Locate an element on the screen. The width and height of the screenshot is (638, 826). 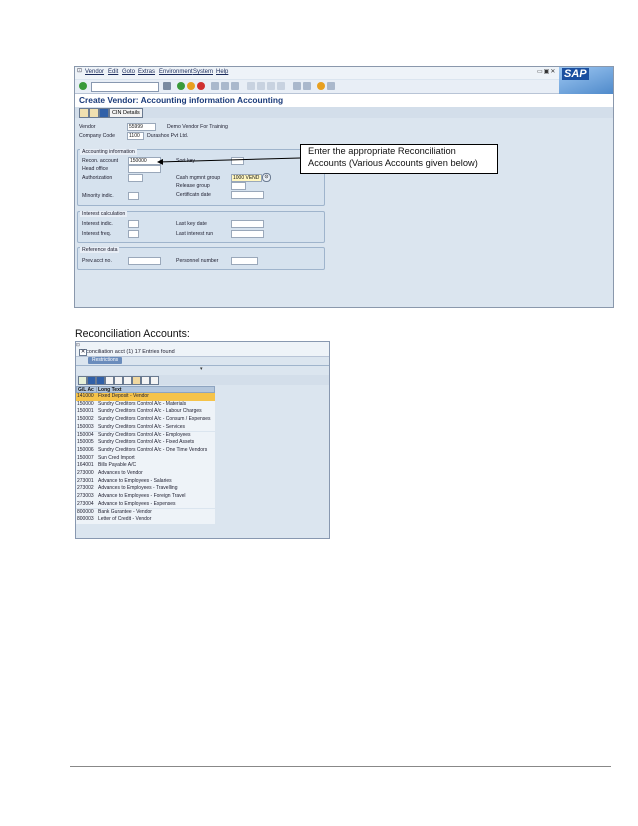
table-row: 273002 Advances to Employees - Travelling is located at coordinates (145, 489).